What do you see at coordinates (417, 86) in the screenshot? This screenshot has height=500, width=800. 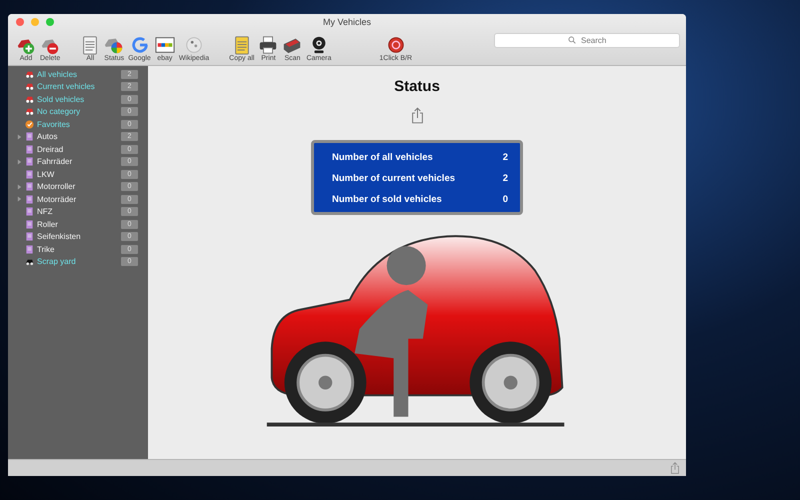 I see `status-title: Status` at bounding box center [417, 86].